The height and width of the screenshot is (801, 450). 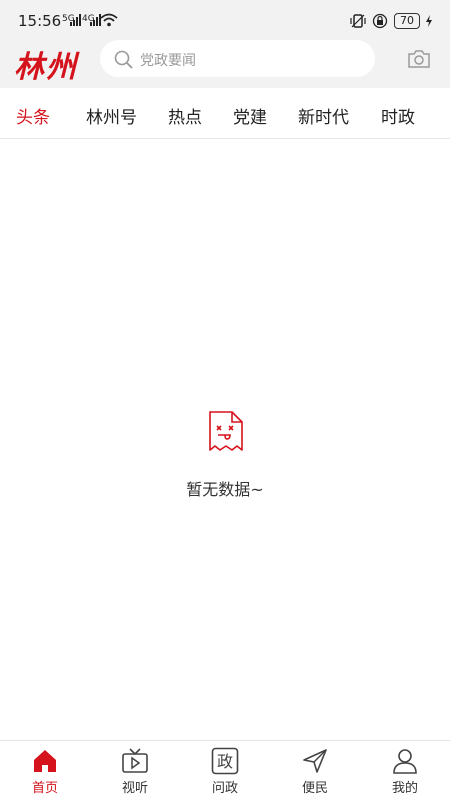 I want to click on search-placeholder: 党政要闻, so click(x=168, y=61).